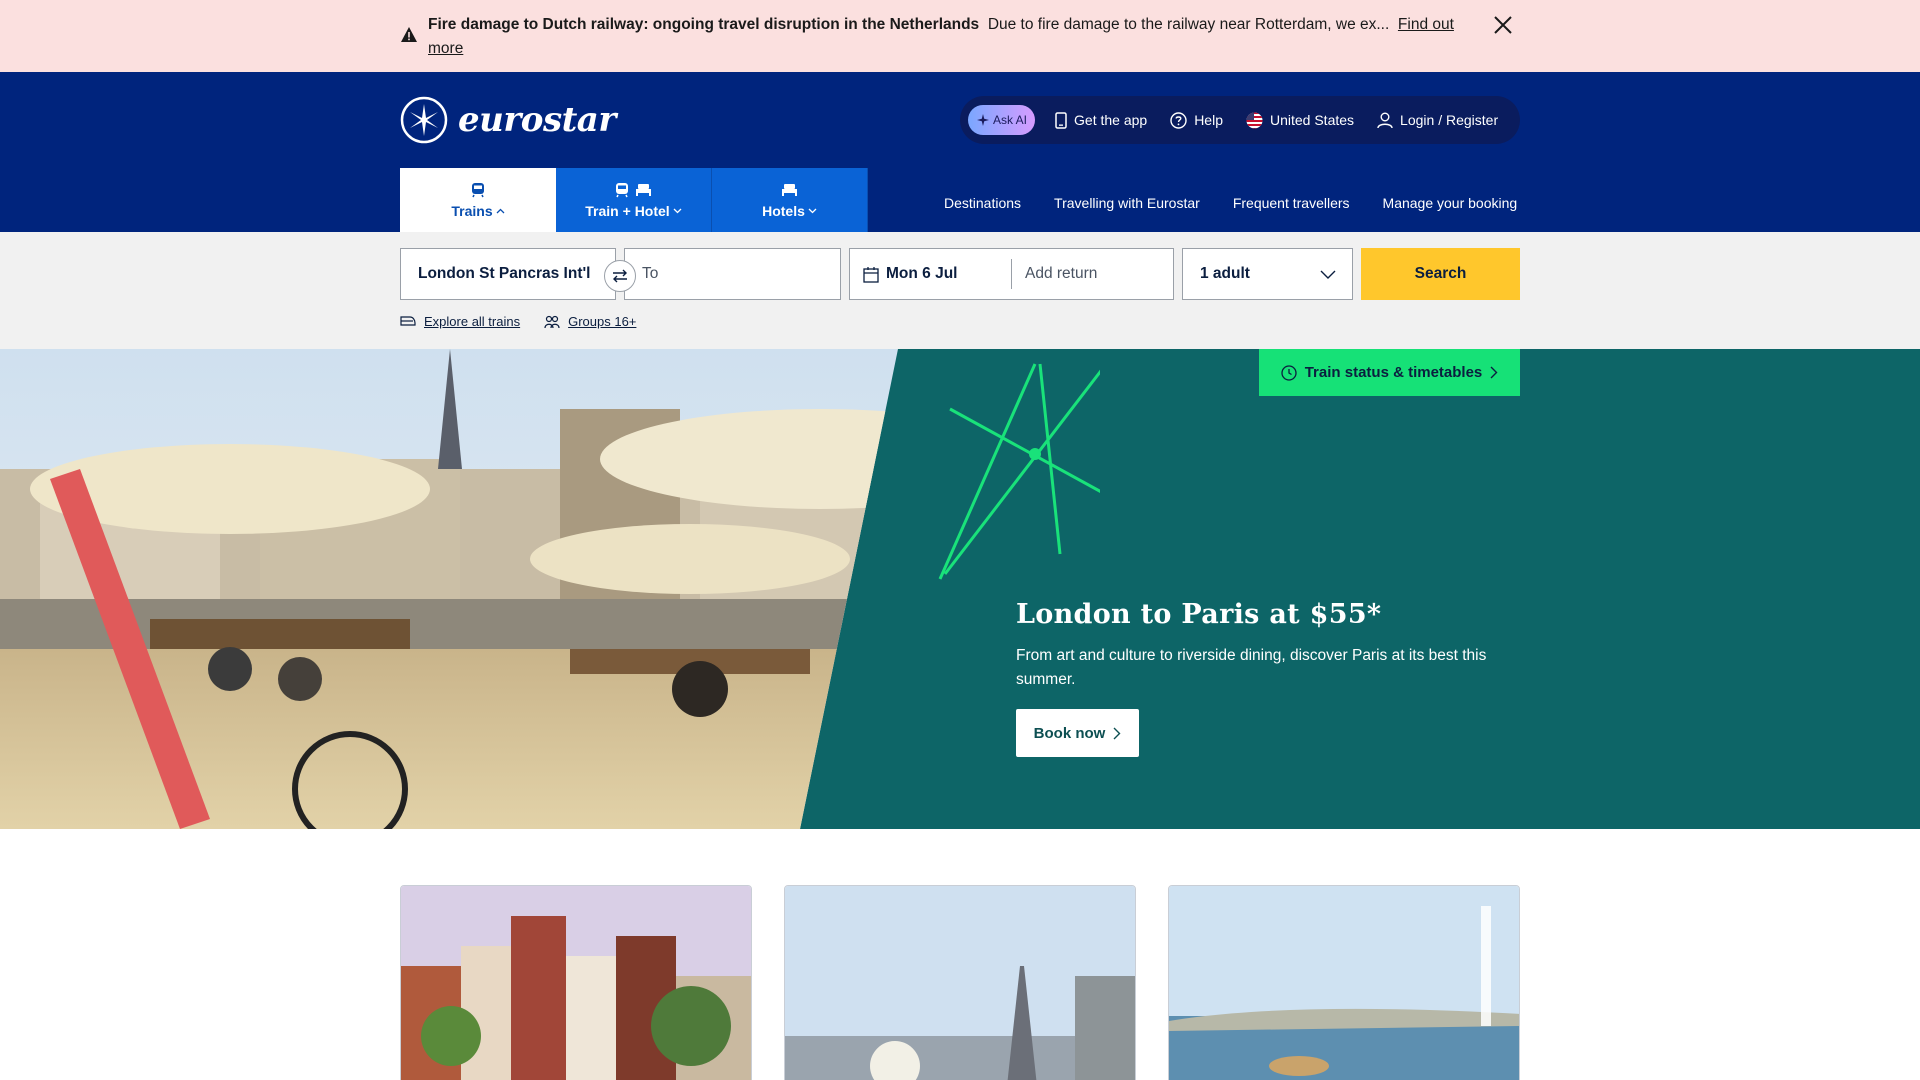  I want to click on paris-eiffel-tower-photo, so click(960, 983).